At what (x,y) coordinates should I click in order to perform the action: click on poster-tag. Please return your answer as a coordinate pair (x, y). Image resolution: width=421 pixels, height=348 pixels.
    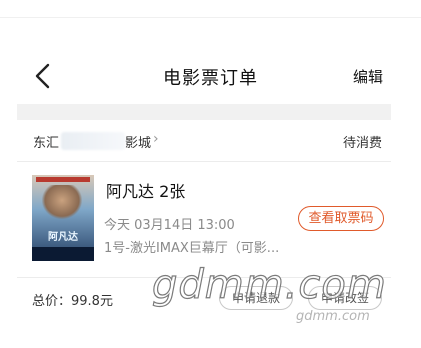
    Looking at the image, I should click on (63, 179).